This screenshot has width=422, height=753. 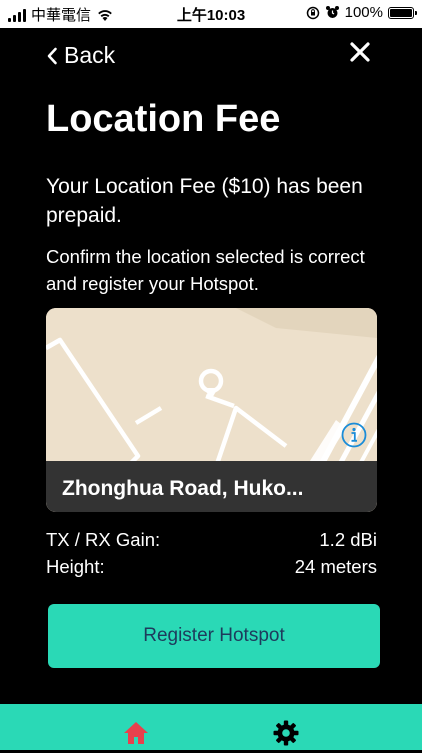 What do you see at coordinates (211, 727) in the screenshot?
I see `bottom-tab-bar` at bounding box center [211, 727].